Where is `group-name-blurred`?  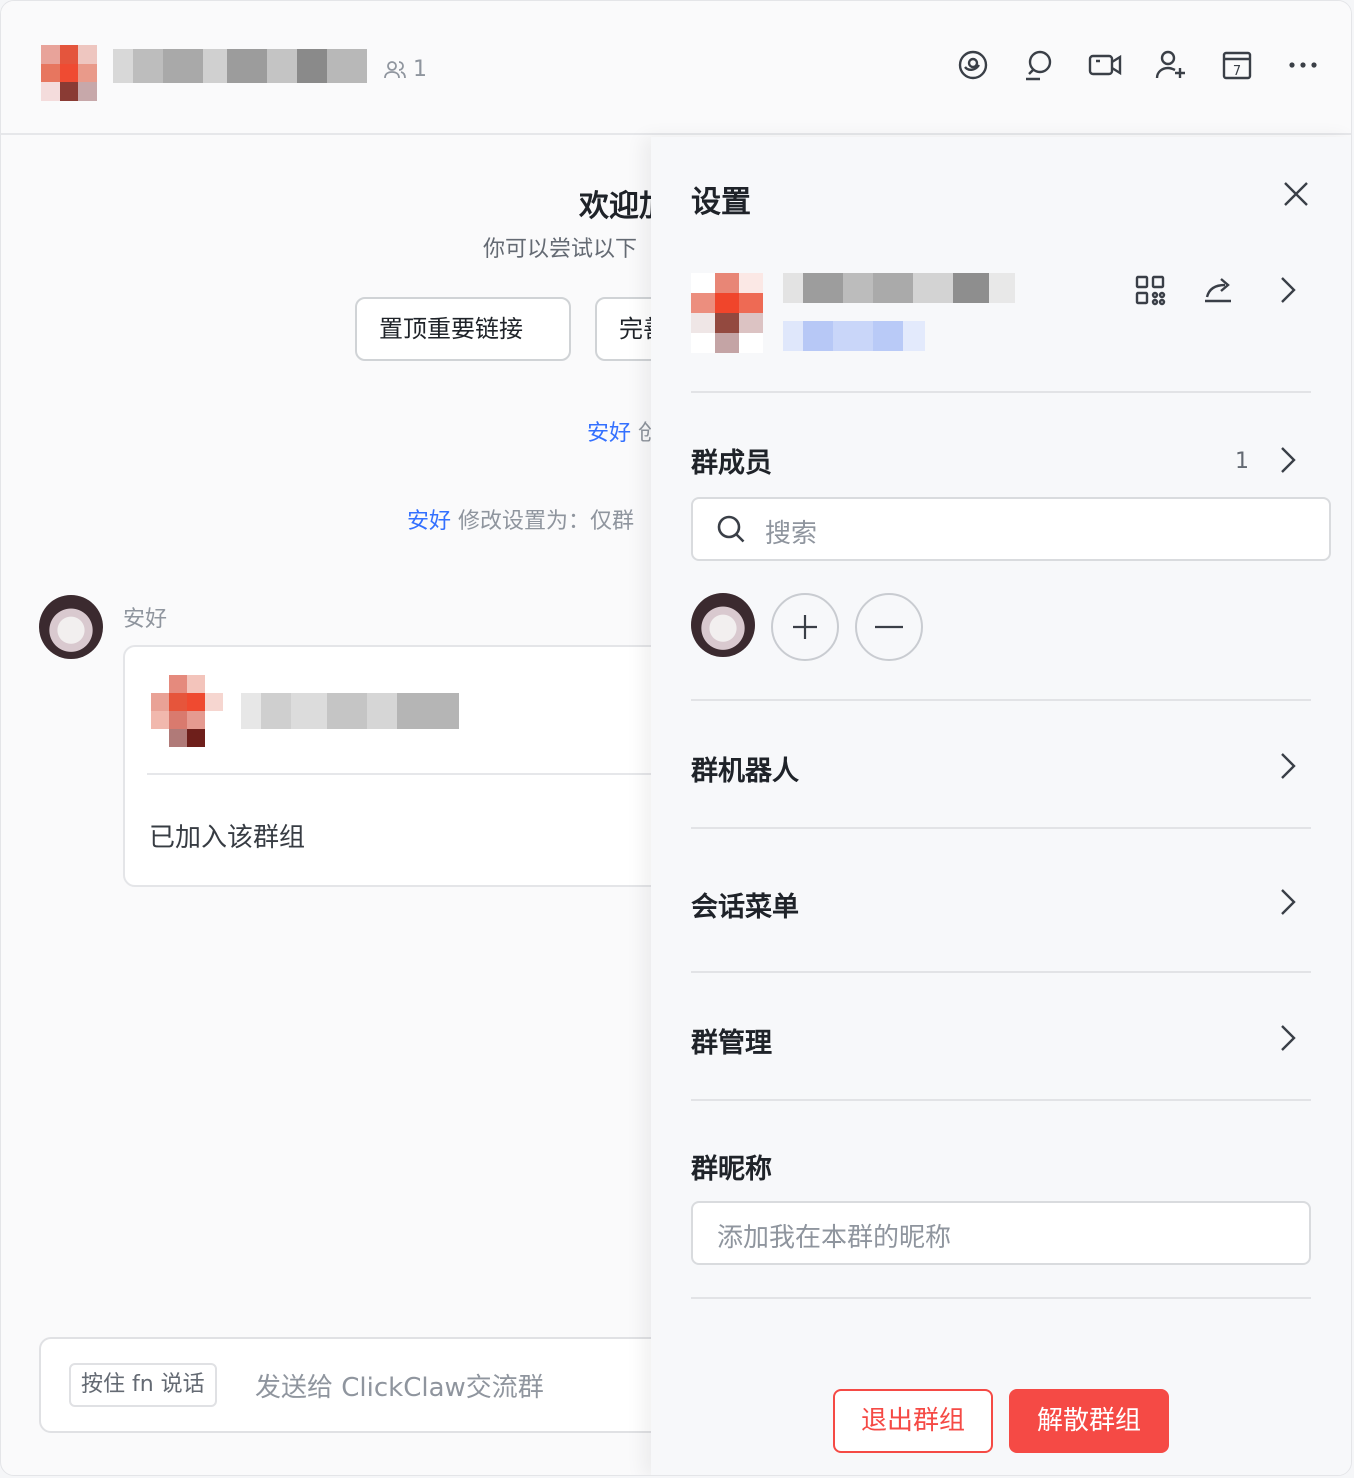
group-name-blurred is located at coordinates (240, 66).